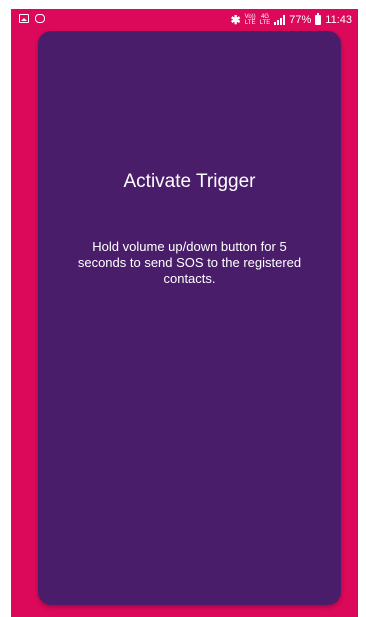  I want to click on card-title: Activate Trigger, so click(189, 181).